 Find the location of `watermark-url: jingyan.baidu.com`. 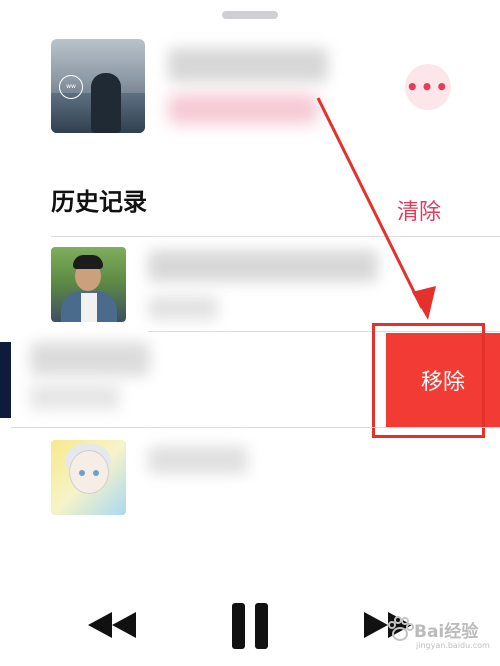

watermark-url: jingyan.baidu.com is located at coordinates (453, 645).